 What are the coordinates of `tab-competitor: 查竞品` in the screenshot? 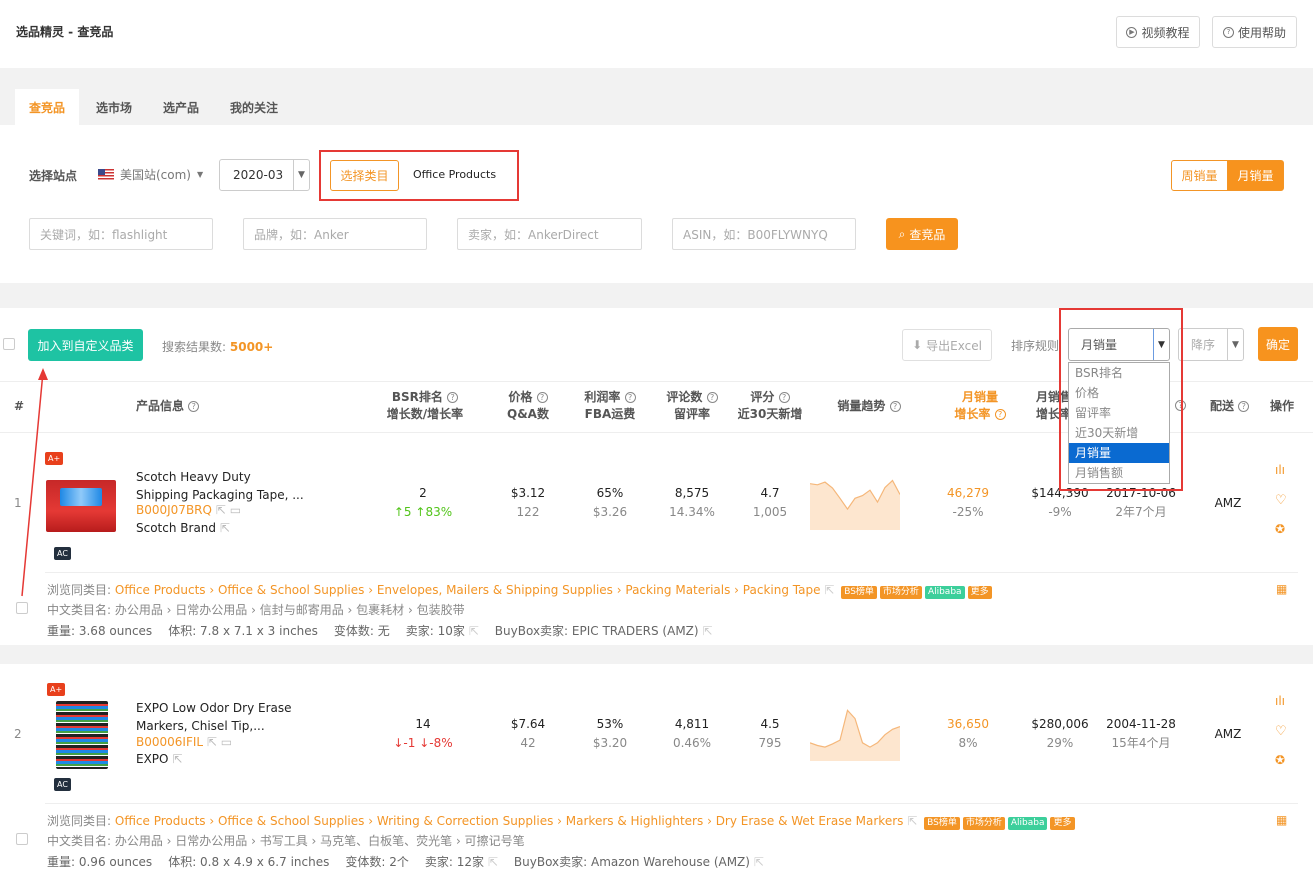 It's located at (47, 107).